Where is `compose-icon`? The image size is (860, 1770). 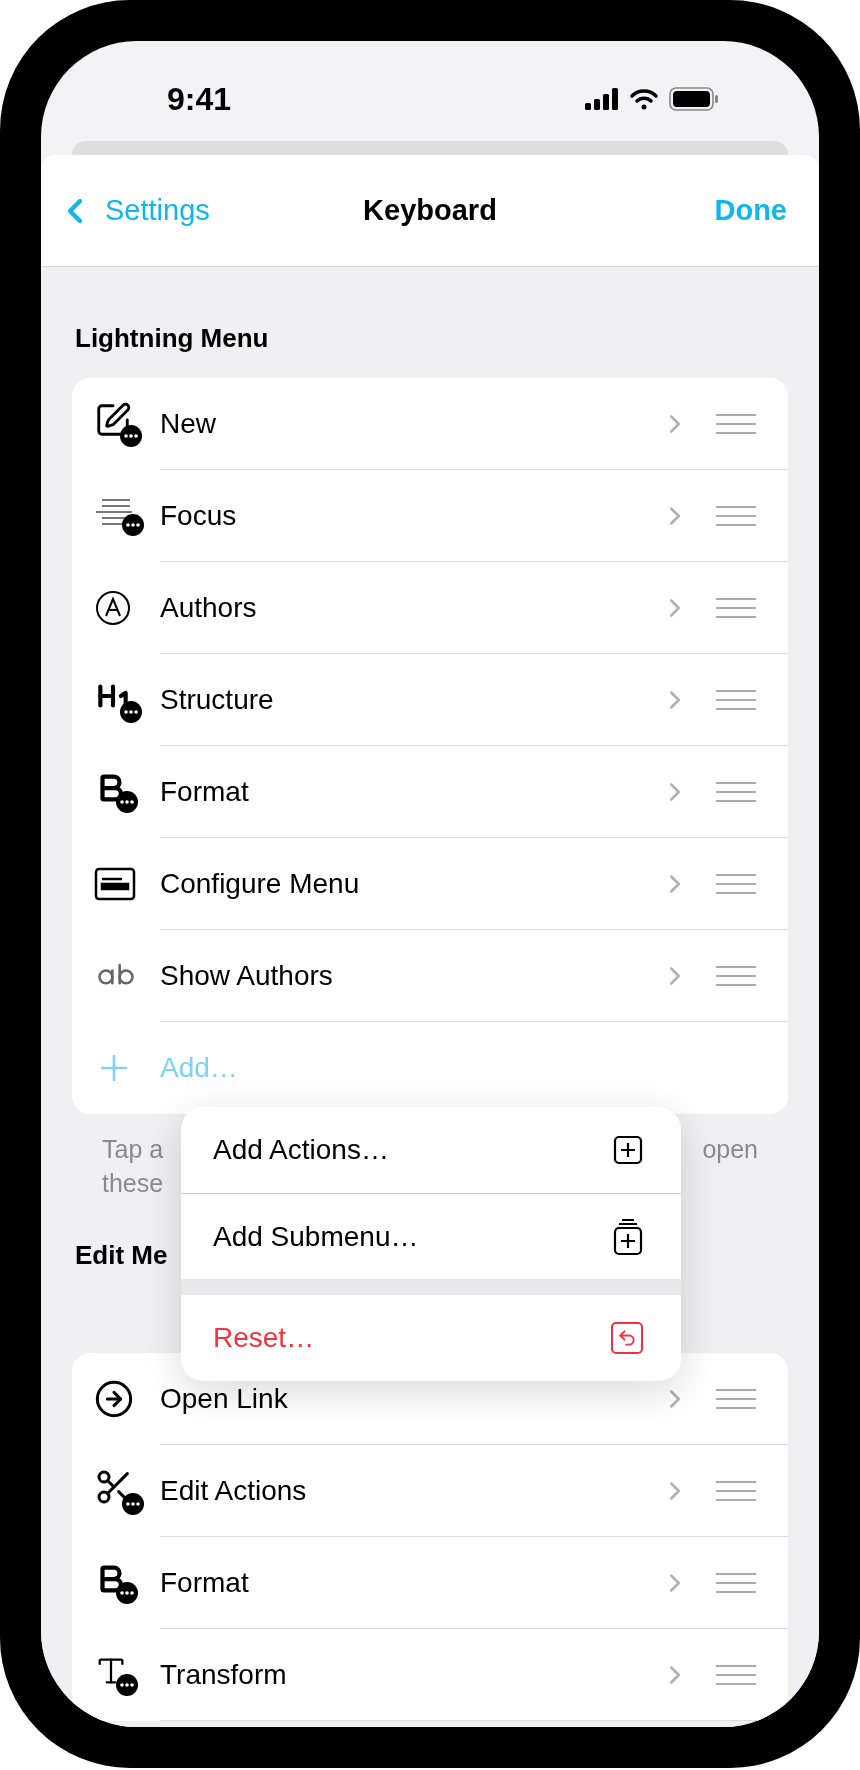
compose-icon is located at coordinates (118, 424).